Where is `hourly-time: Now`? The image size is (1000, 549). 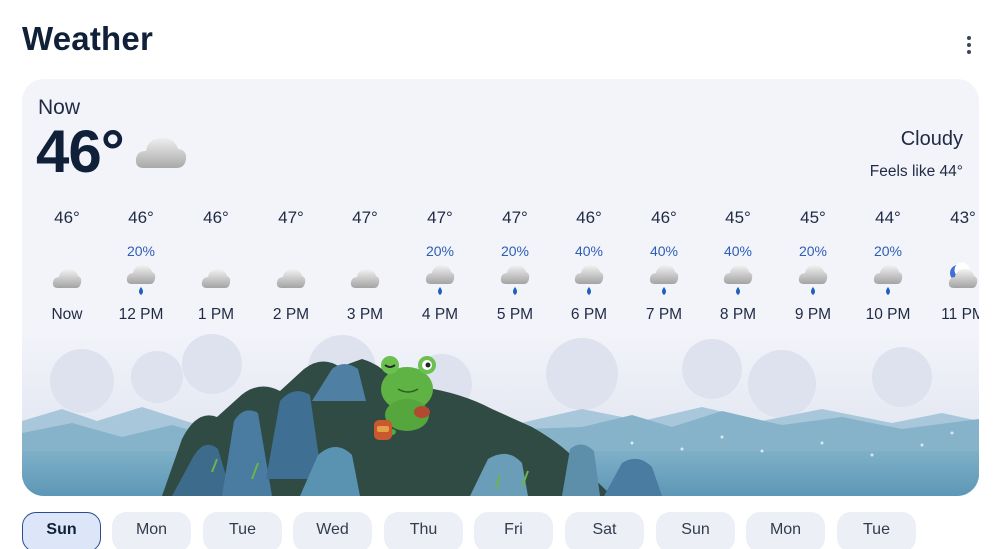 hourly-time: Now is located at coordinates (67, 314).